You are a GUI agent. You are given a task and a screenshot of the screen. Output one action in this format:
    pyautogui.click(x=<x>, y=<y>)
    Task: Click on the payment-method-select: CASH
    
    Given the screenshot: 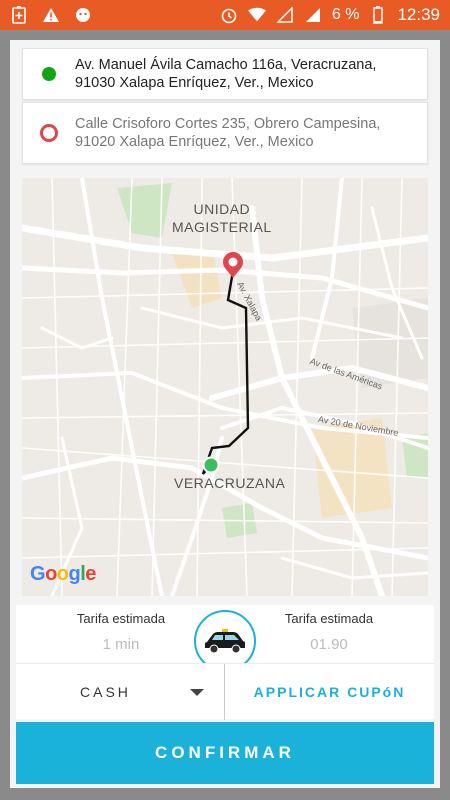 What is the action you would take?
    pyautogui.click(x=120, y=692)
    